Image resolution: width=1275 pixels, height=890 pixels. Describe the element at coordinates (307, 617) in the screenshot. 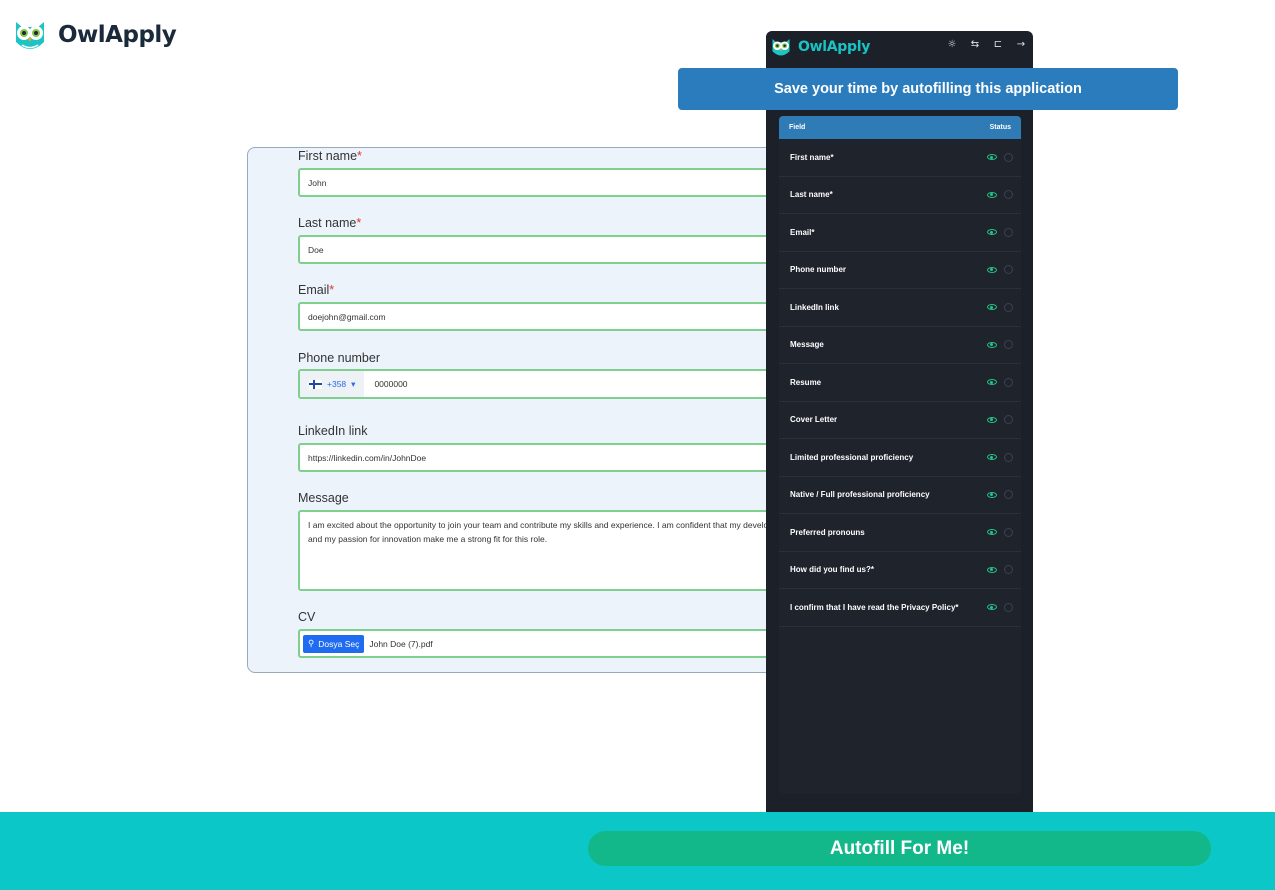

I see `cv-label: CV` at that location.